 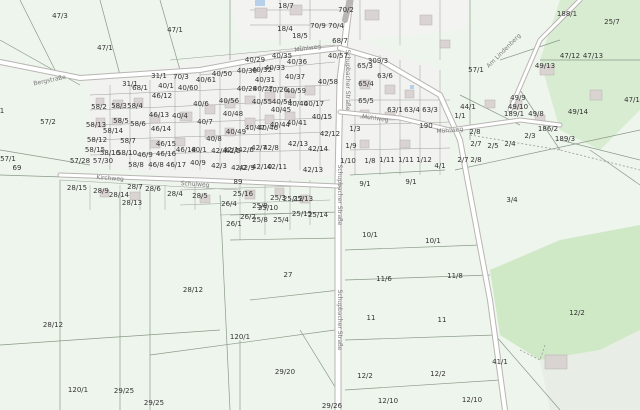 I want to click on parcel-label: 25/13, so click(x=303, y=199).